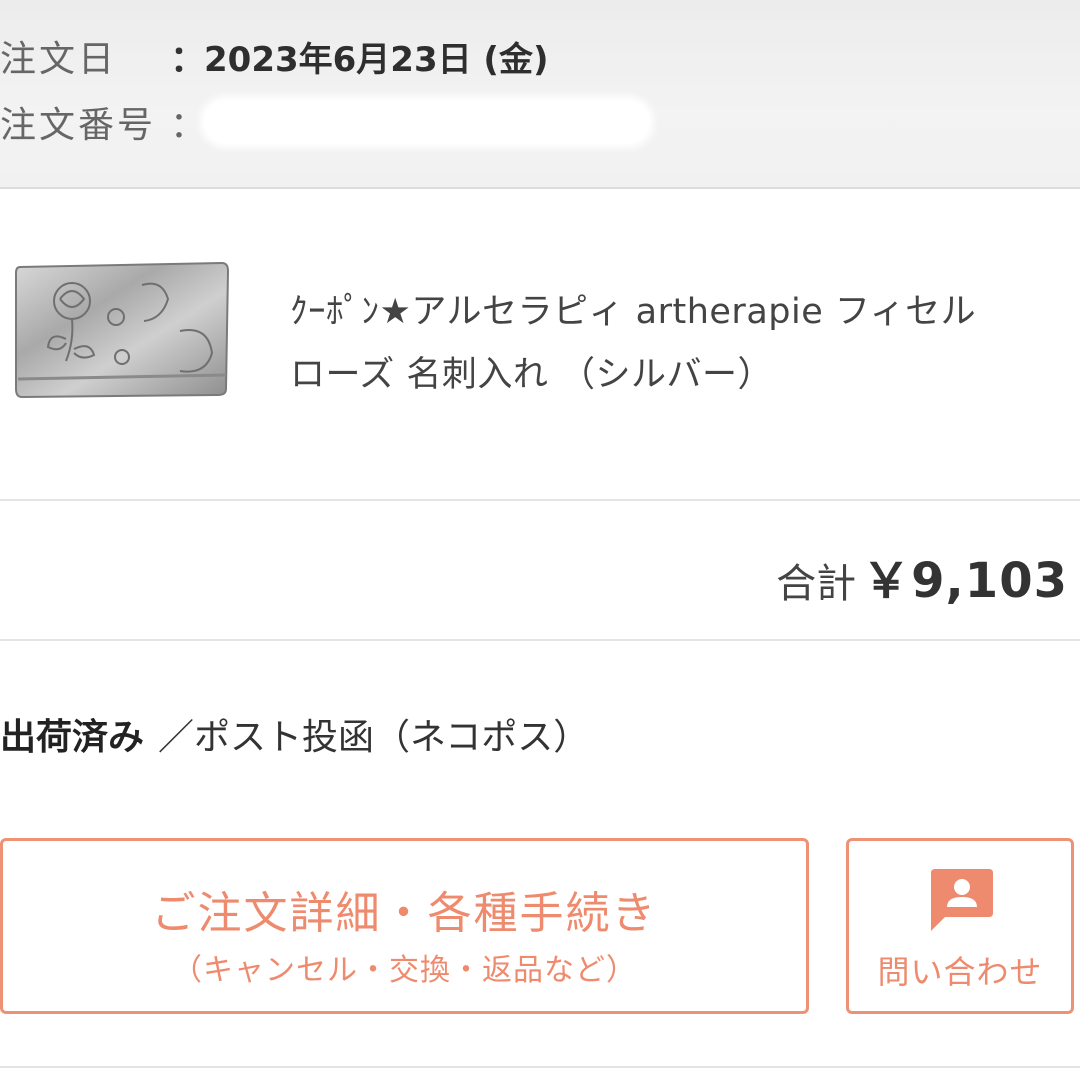  I want to click on inquiry-label: 問い合わせ, so click(960, 972).